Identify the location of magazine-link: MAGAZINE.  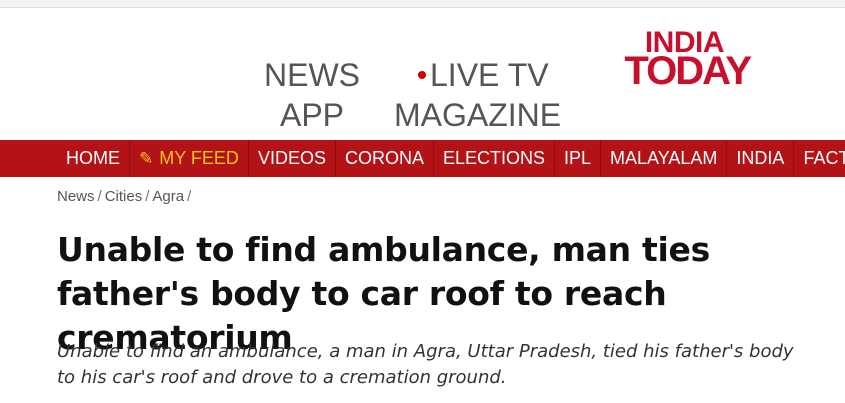
(477, 115).